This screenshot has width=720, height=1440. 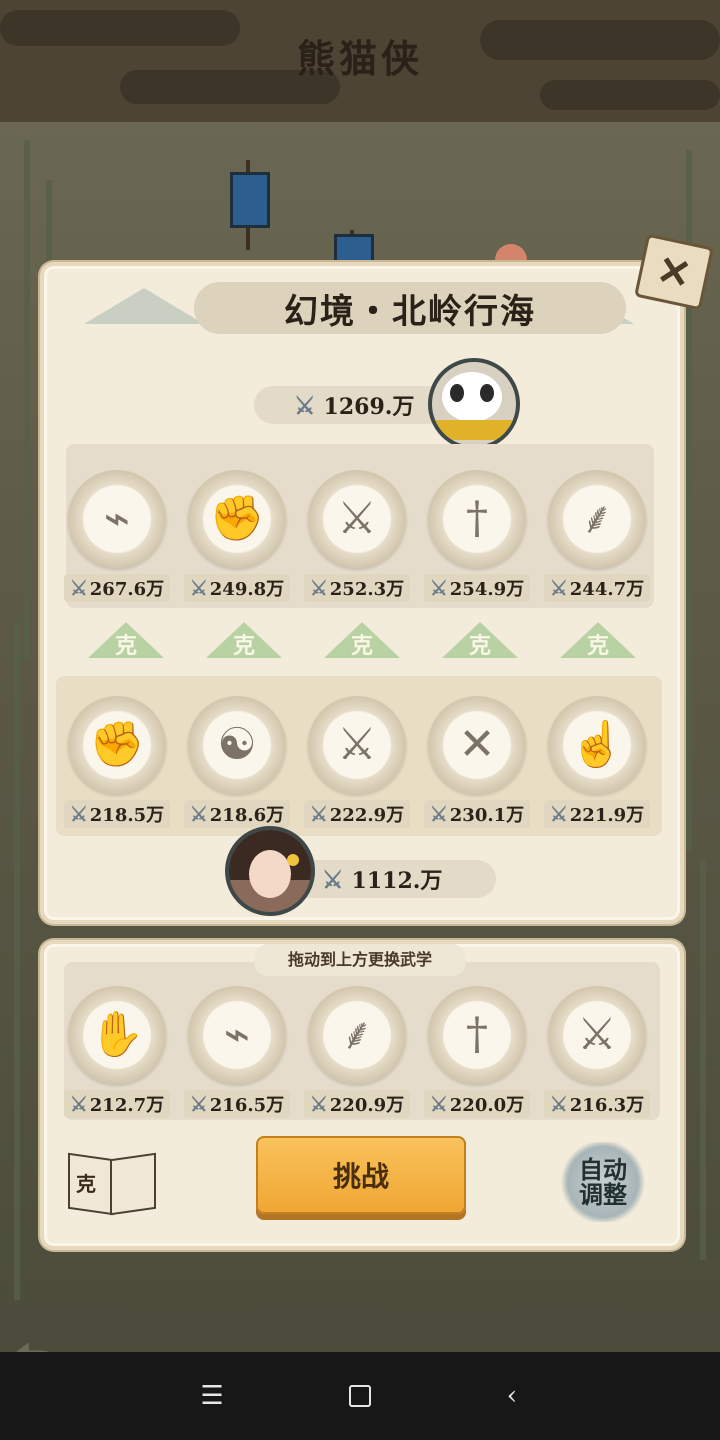 What do you see at coordinates (474, 430) in the screenshot?
I see `panda-scarf` at bounding box center [474, 430].